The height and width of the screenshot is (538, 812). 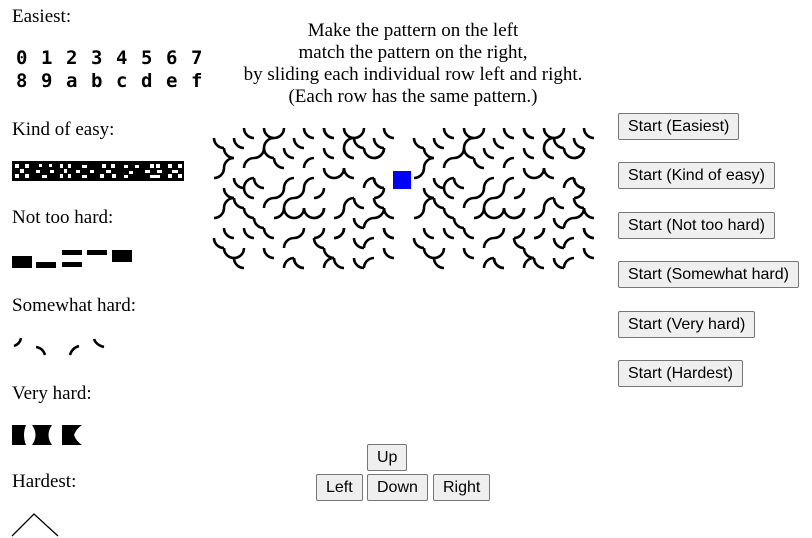 What do you see at coordinates (47, 435) in the screenshot?
I see `very-hard-preview` at bounding box center [47, 435].